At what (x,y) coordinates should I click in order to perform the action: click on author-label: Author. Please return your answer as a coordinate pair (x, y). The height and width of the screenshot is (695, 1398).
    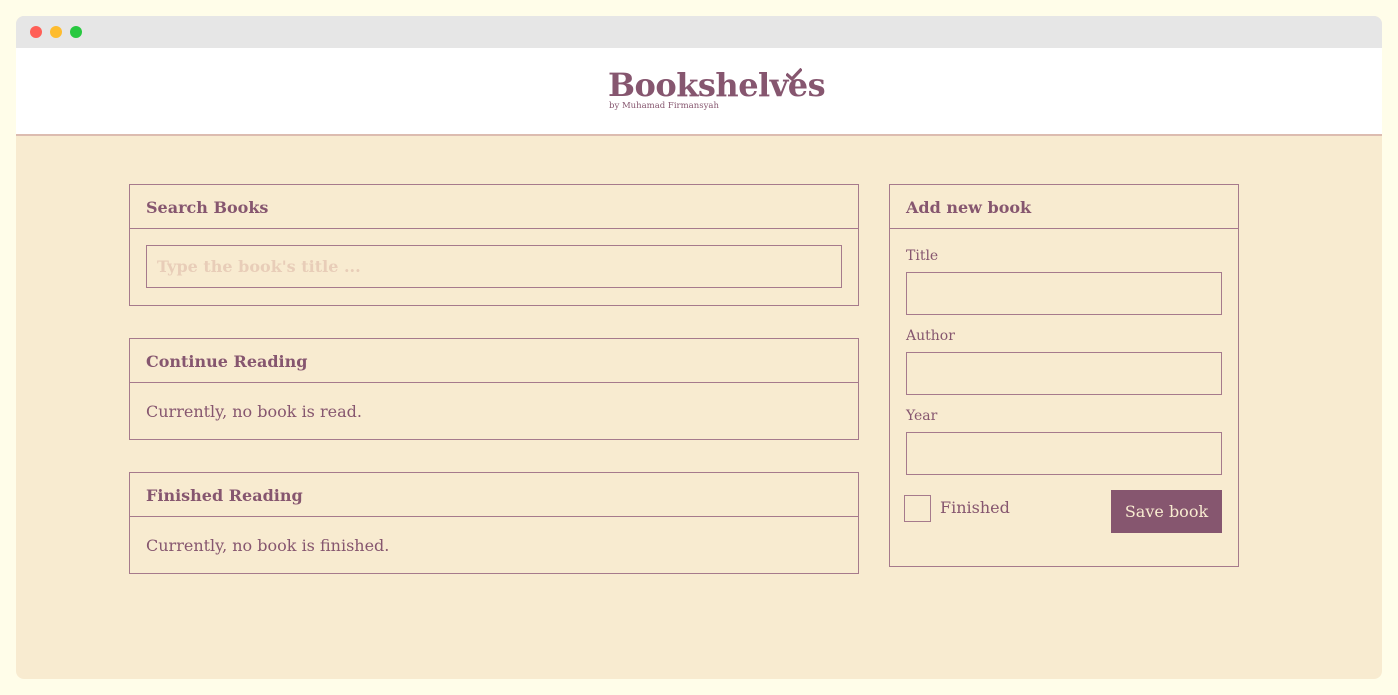
    Looking at the image, I should click on (930, 336).